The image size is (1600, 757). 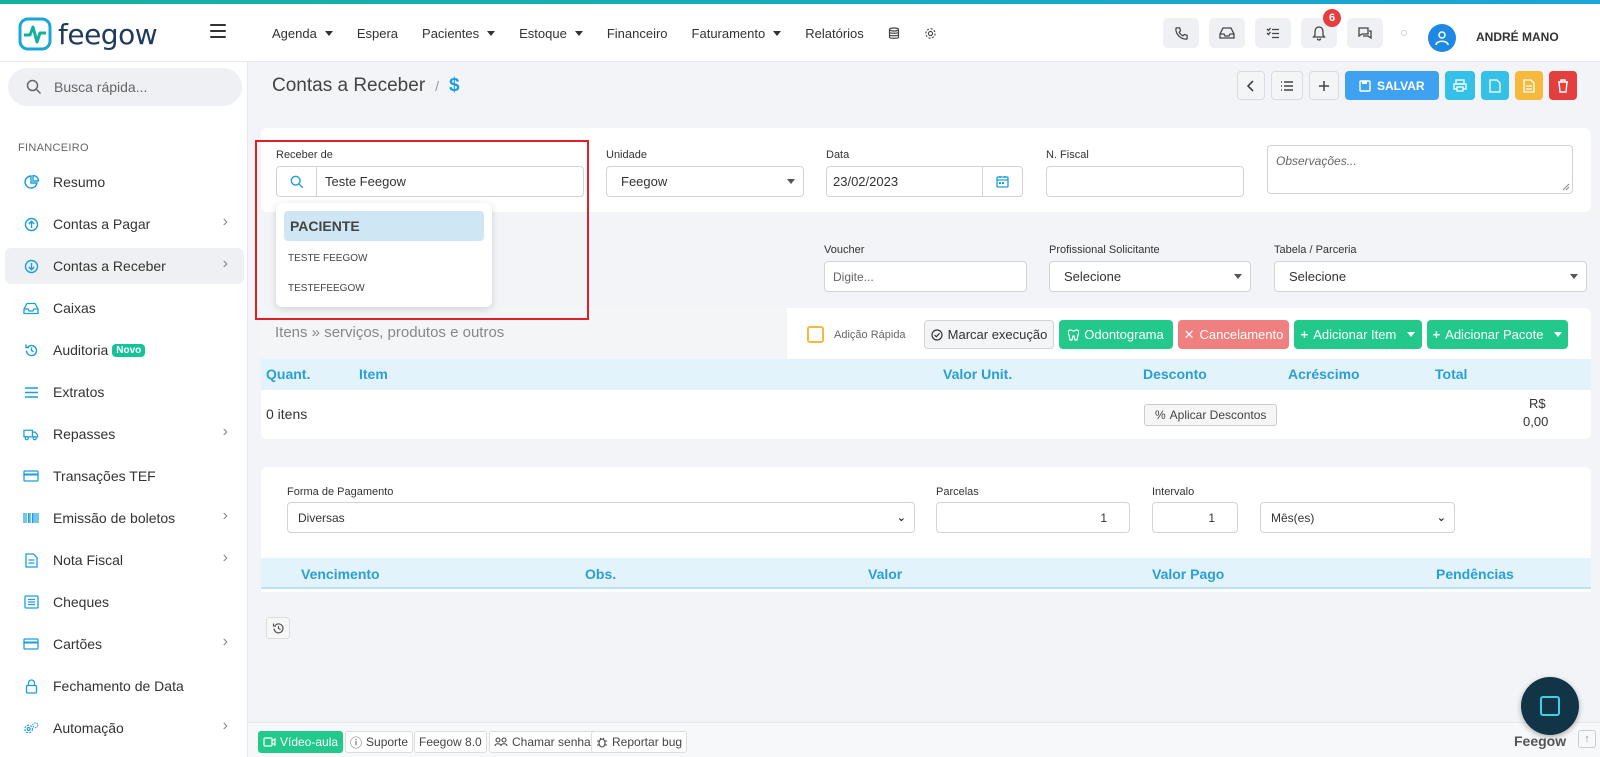 What do you see at coordinates (1358, 334) in the screenshot?
I see `add-item-button: + Adicionar Item` at bounding box center [1358, 334].